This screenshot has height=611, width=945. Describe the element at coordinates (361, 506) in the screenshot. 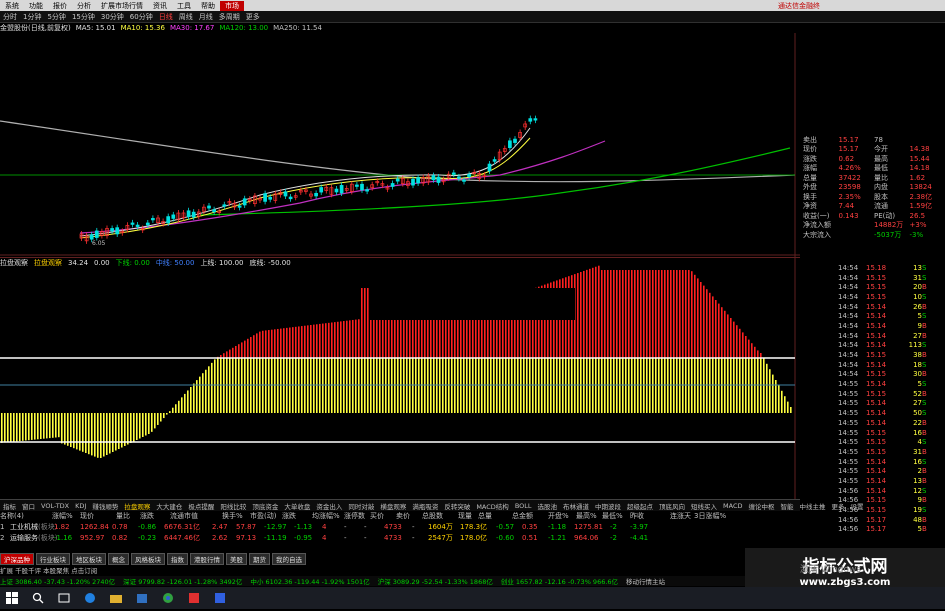

I see `indicator-tab: 同时对敲` at that location.